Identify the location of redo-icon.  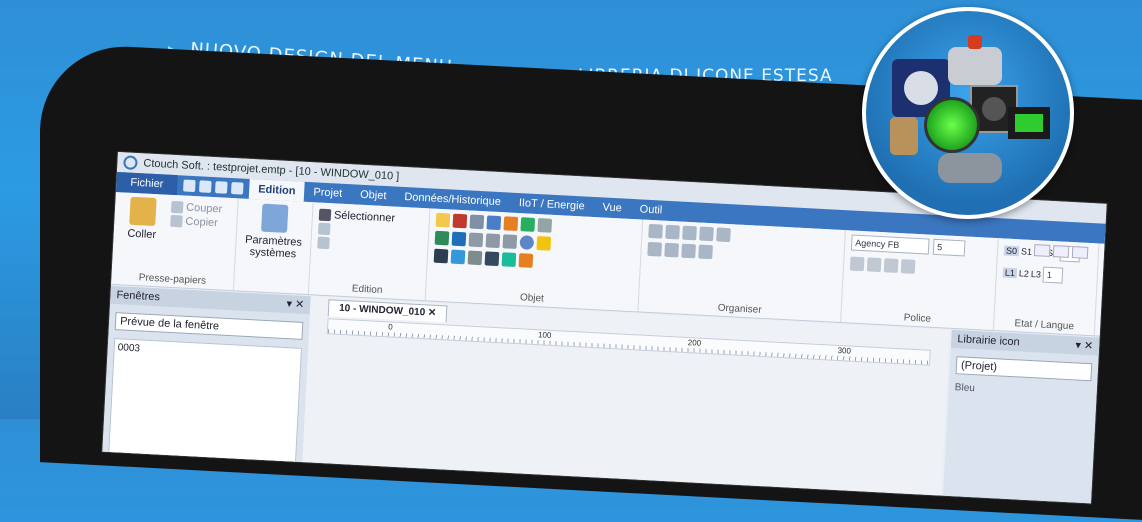
(237, 188).